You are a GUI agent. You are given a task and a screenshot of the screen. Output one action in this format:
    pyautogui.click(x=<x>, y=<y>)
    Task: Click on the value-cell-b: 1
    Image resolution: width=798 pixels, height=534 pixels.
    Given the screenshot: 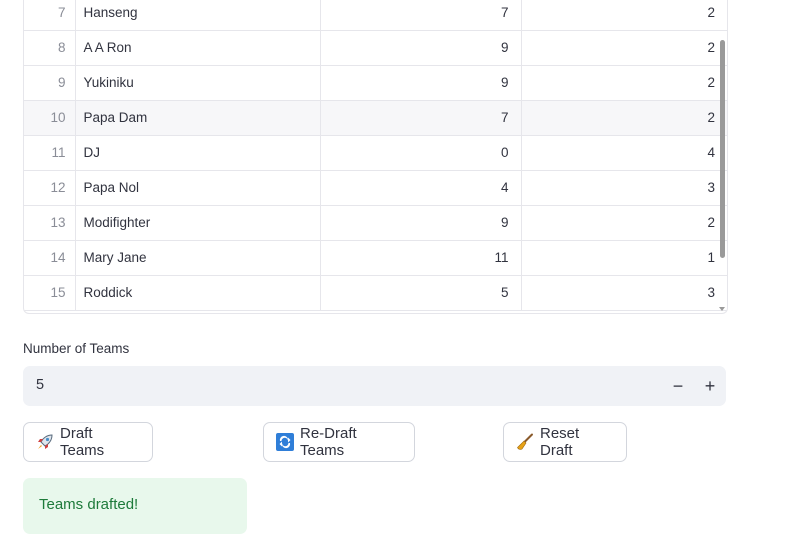 What is the action you would take?
    pyautogui.click(x=624, y=258)
    